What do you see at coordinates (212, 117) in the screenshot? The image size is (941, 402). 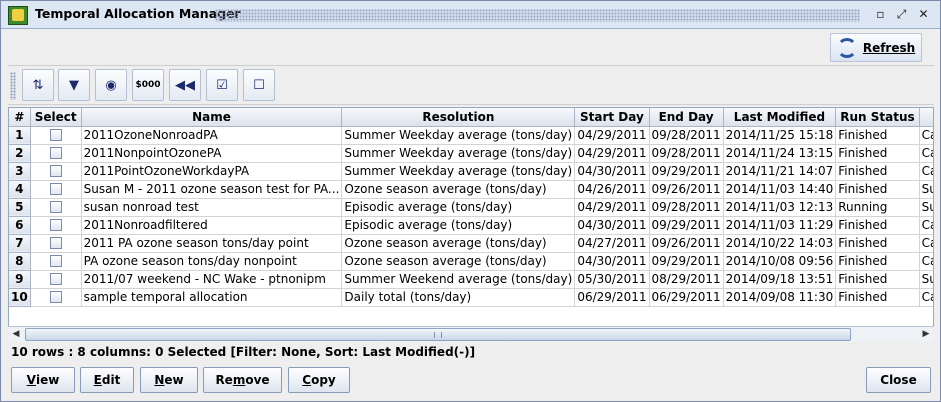 I see `column-header-name: Name` at bounding box center [212, 117].